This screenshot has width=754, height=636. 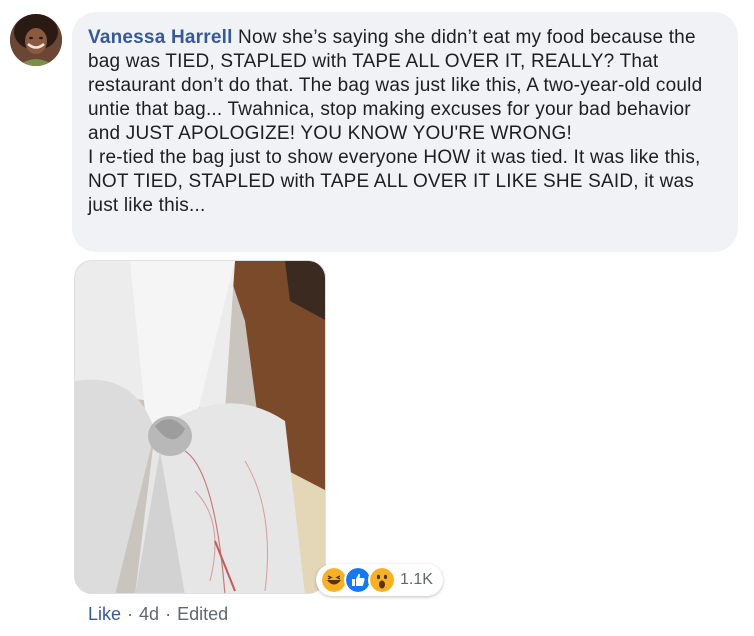 I want to click on wow-icon, so click(x=382, y=580).